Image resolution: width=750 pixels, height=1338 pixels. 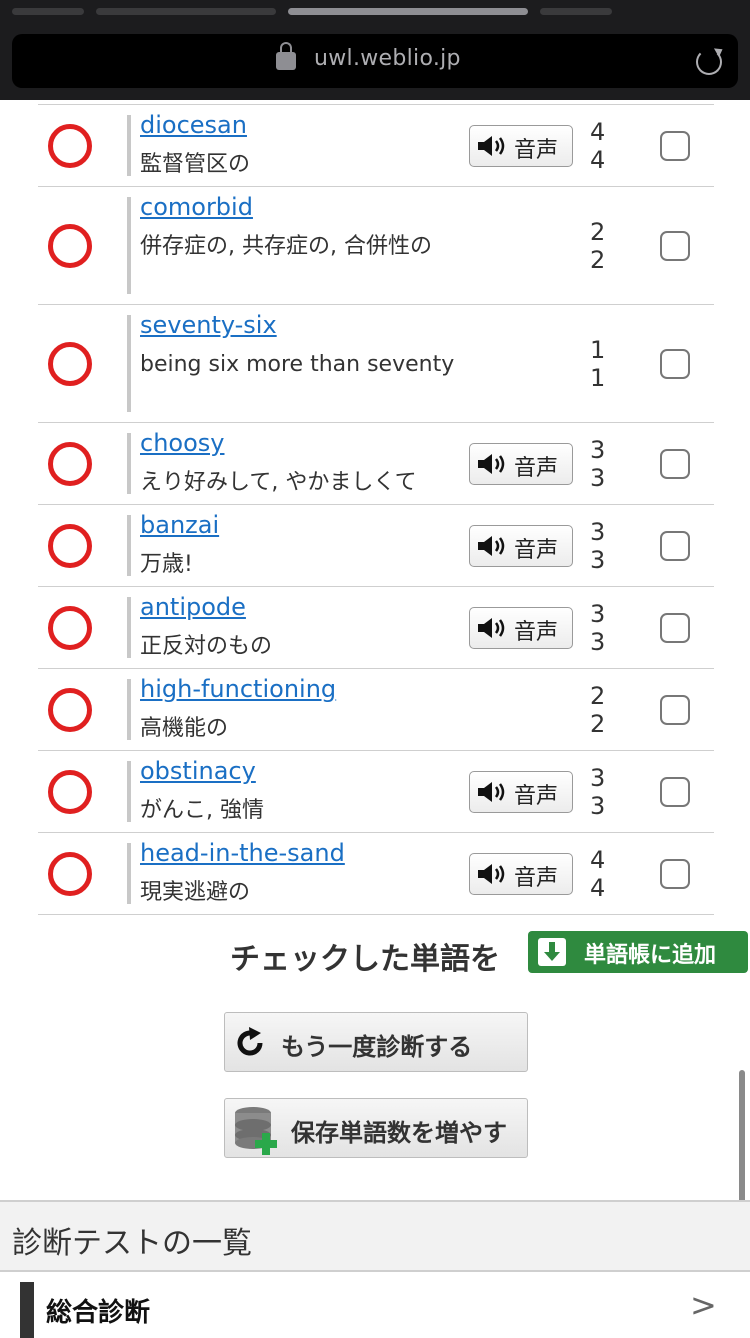 I want to click on word-link: high-functioning, so click(x=238, y=689).